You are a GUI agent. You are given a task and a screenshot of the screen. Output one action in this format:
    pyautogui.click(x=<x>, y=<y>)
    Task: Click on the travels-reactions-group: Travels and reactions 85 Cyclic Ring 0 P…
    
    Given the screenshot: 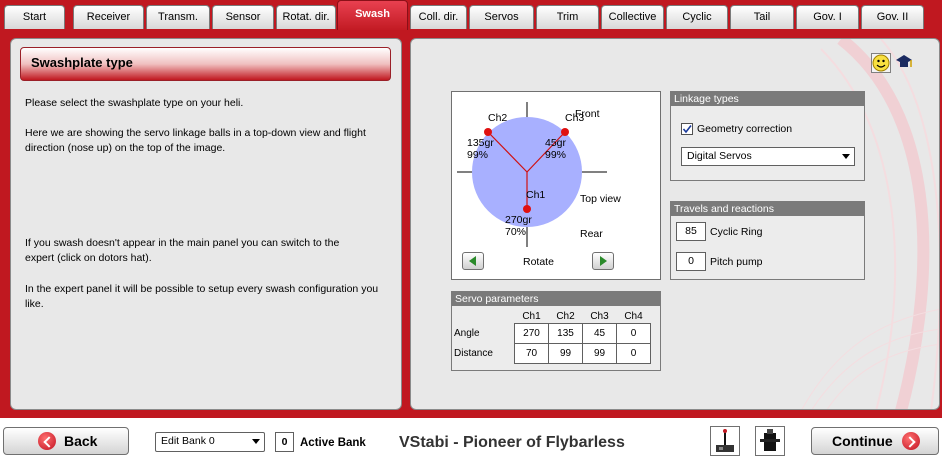 What is the action you would take?
    pyautogui.click(x=767, y=240)
    